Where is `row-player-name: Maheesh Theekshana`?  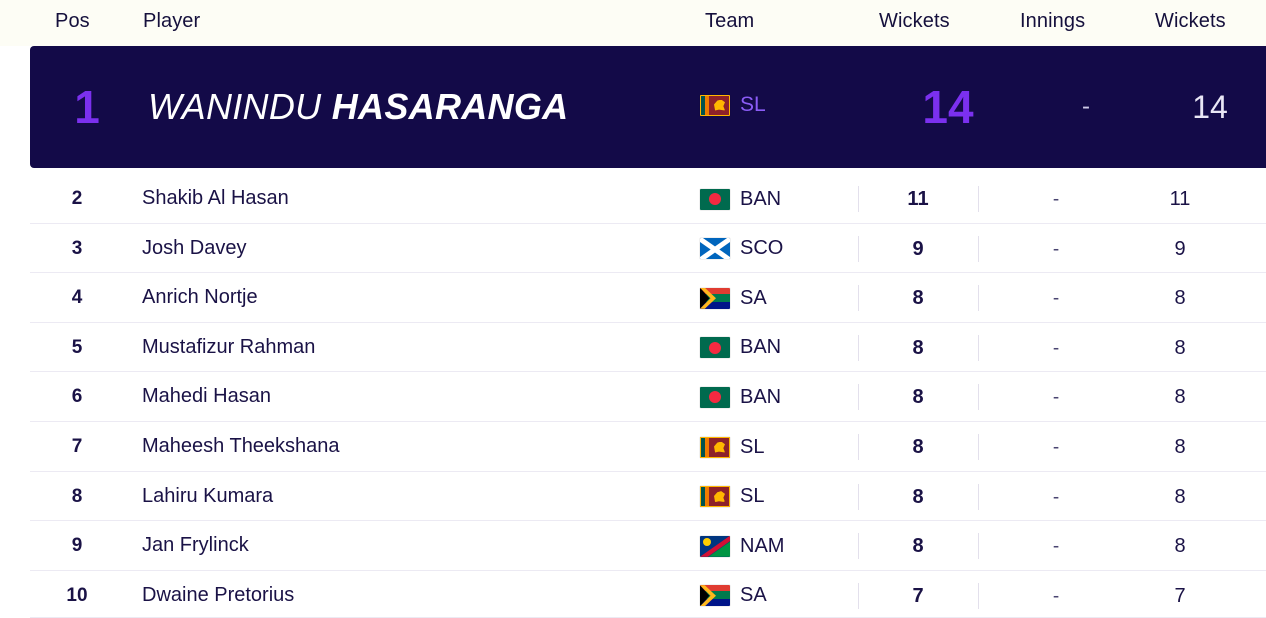 row-player-name: Maheesh Theekshana is located at coordinates (241, 446).